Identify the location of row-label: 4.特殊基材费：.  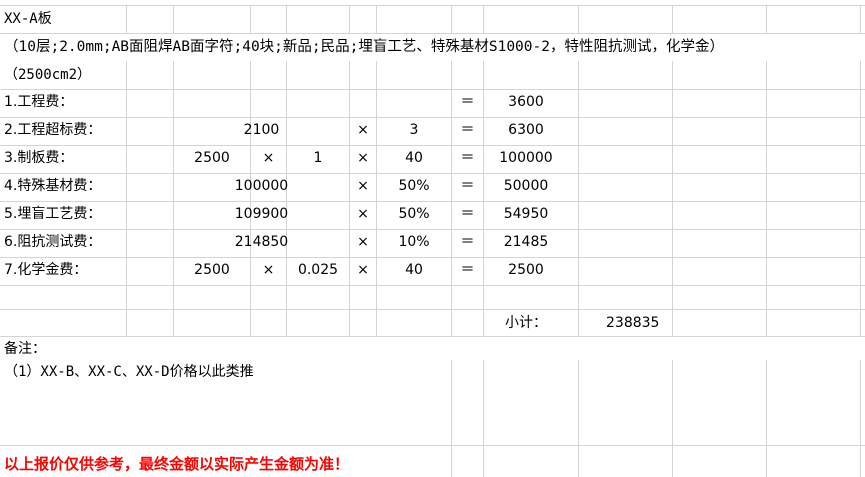
(53, 186).